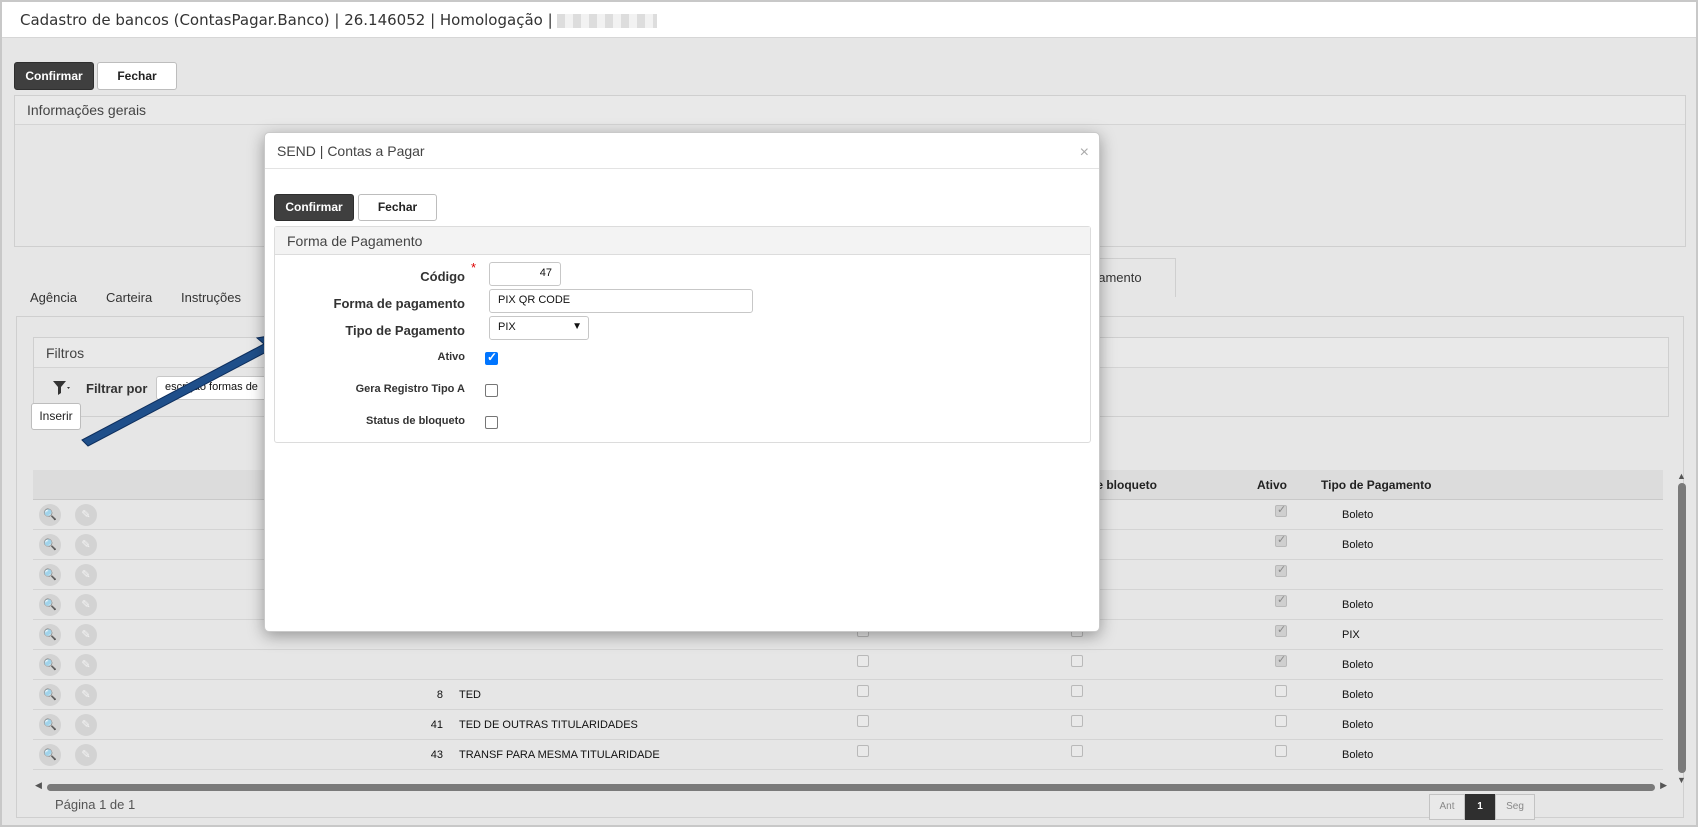 Image resolution: width=1698 pixels, height=827 pixels. I want to click on modal-confirm-button: Confirmar, so click(314, 207).